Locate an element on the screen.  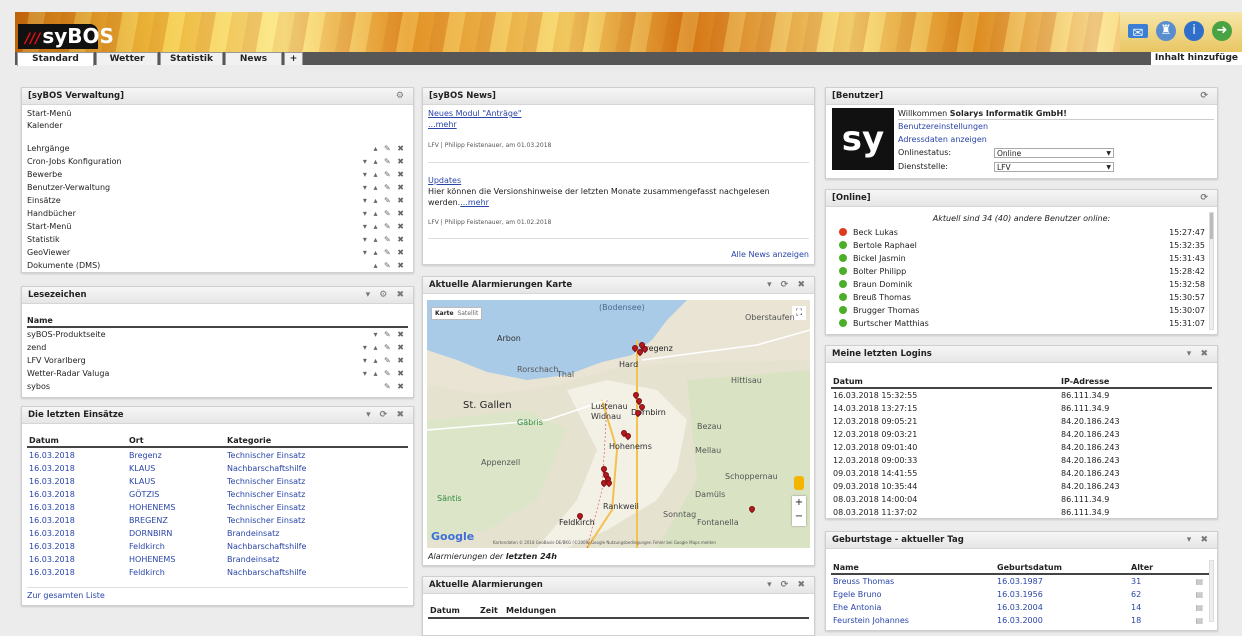
online-user-row: Bolter Philipp 15:28:42 is located at coordinates (1018, 271).